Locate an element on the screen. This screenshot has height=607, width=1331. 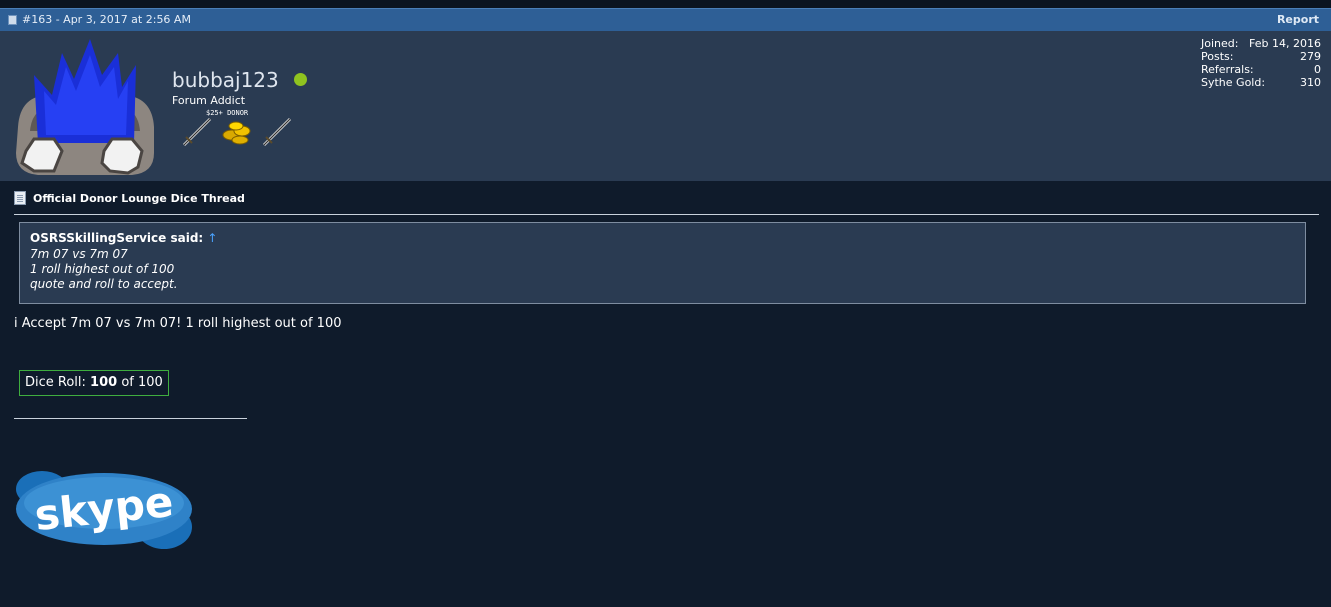
donor-badge: $25+ DONOR is located at coordinates (237, 128).